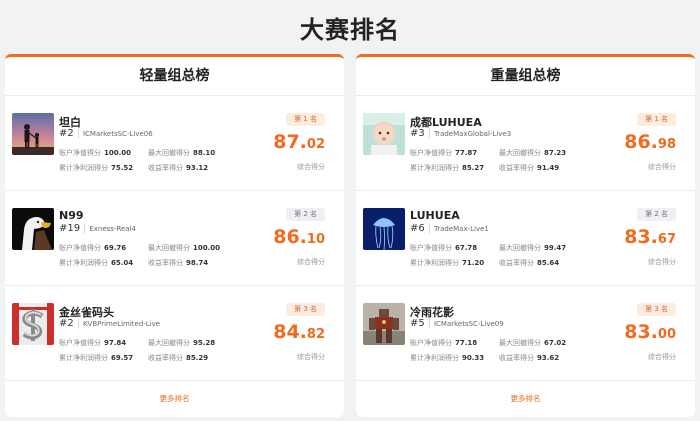 The height and width of the screenshot is (421, 700). I want to click on score-decimal: 98, so click(666, 144).